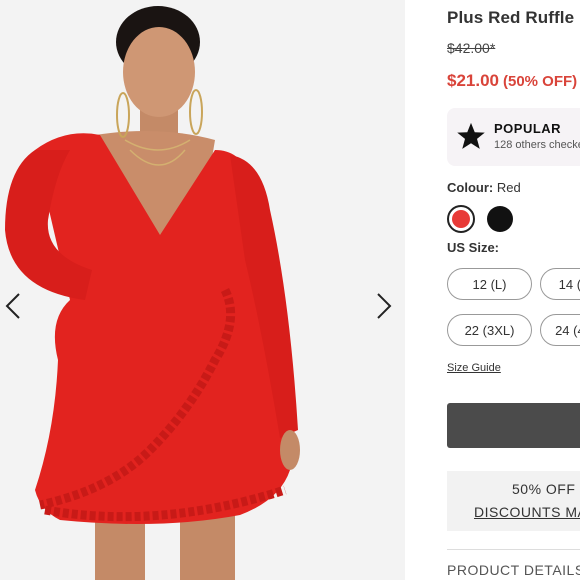 Image resolution: width=580 pixels, height=580 pixels. What do you see at coordinates (560, 284) in the screenshot?
I see `size-option-14: 14 (XL)` at bounding box center [560, 284].